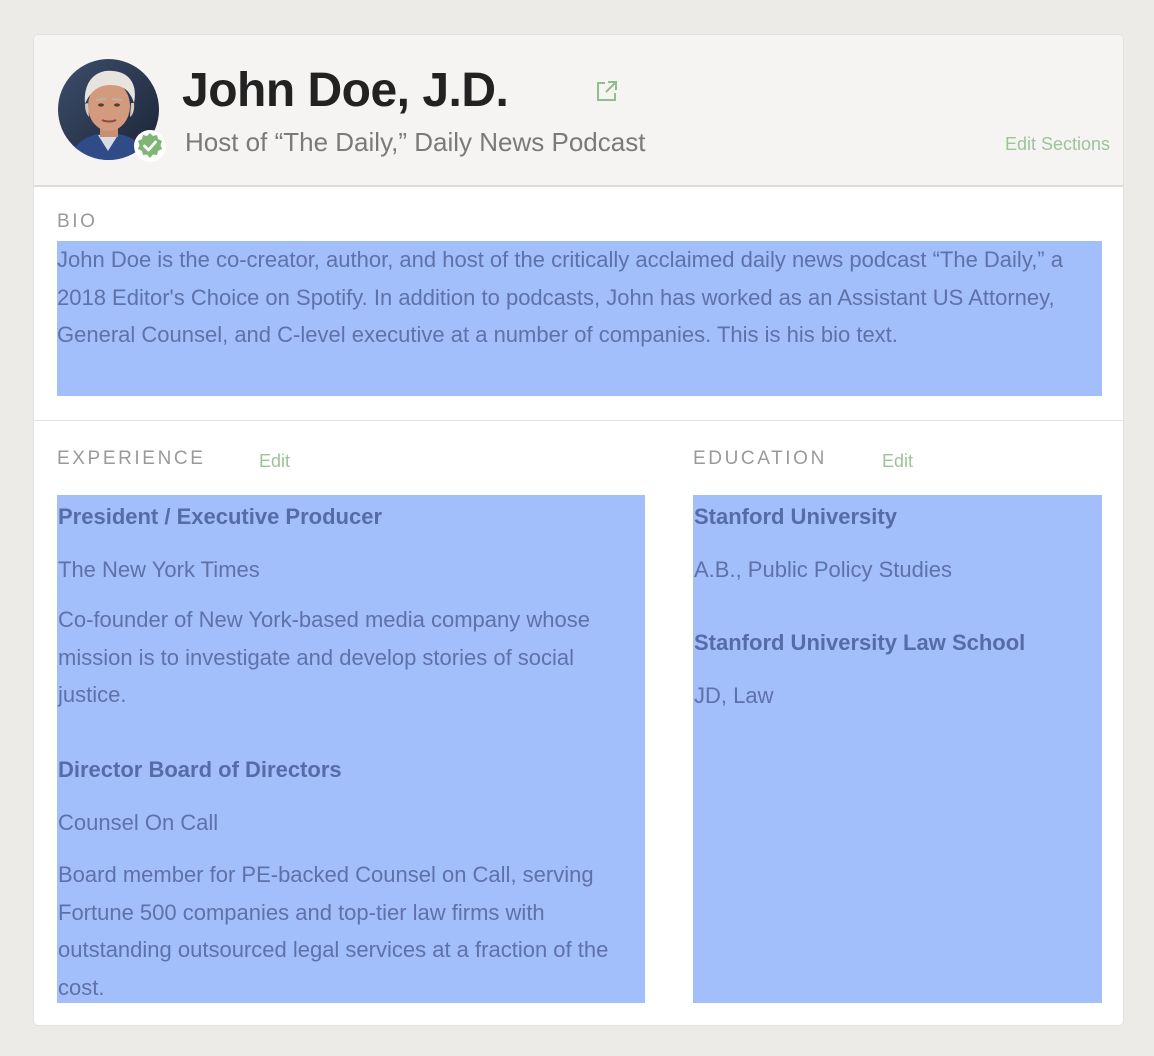  Describe the element at coordinates (415, 142) in the screenshot. I see `profile-headline: Host of “The Daily,” Daily News Podcast` at that location.